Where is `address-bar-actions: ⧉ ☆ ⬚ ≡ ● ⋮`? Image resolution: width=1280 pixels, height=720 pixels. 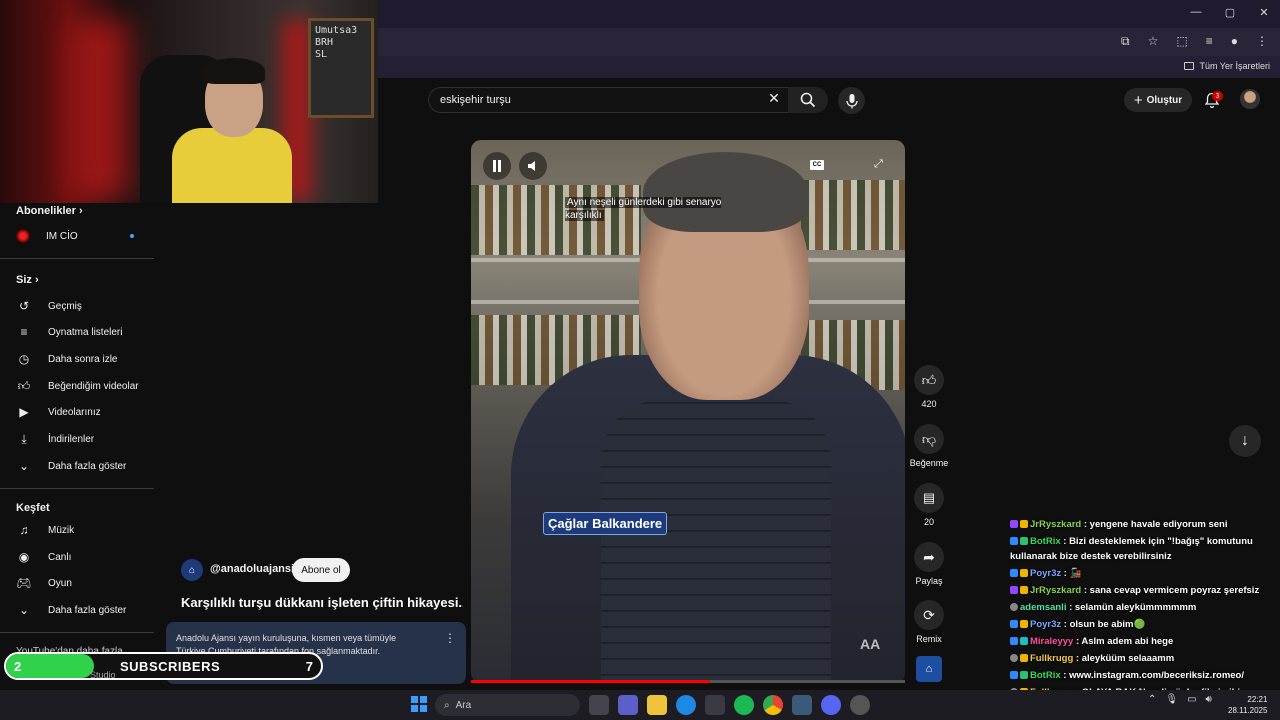
address-bar-actions: ⧉ ☆ ⬚ ≡ ● ⋮ is located at coordinates (1194, 41).